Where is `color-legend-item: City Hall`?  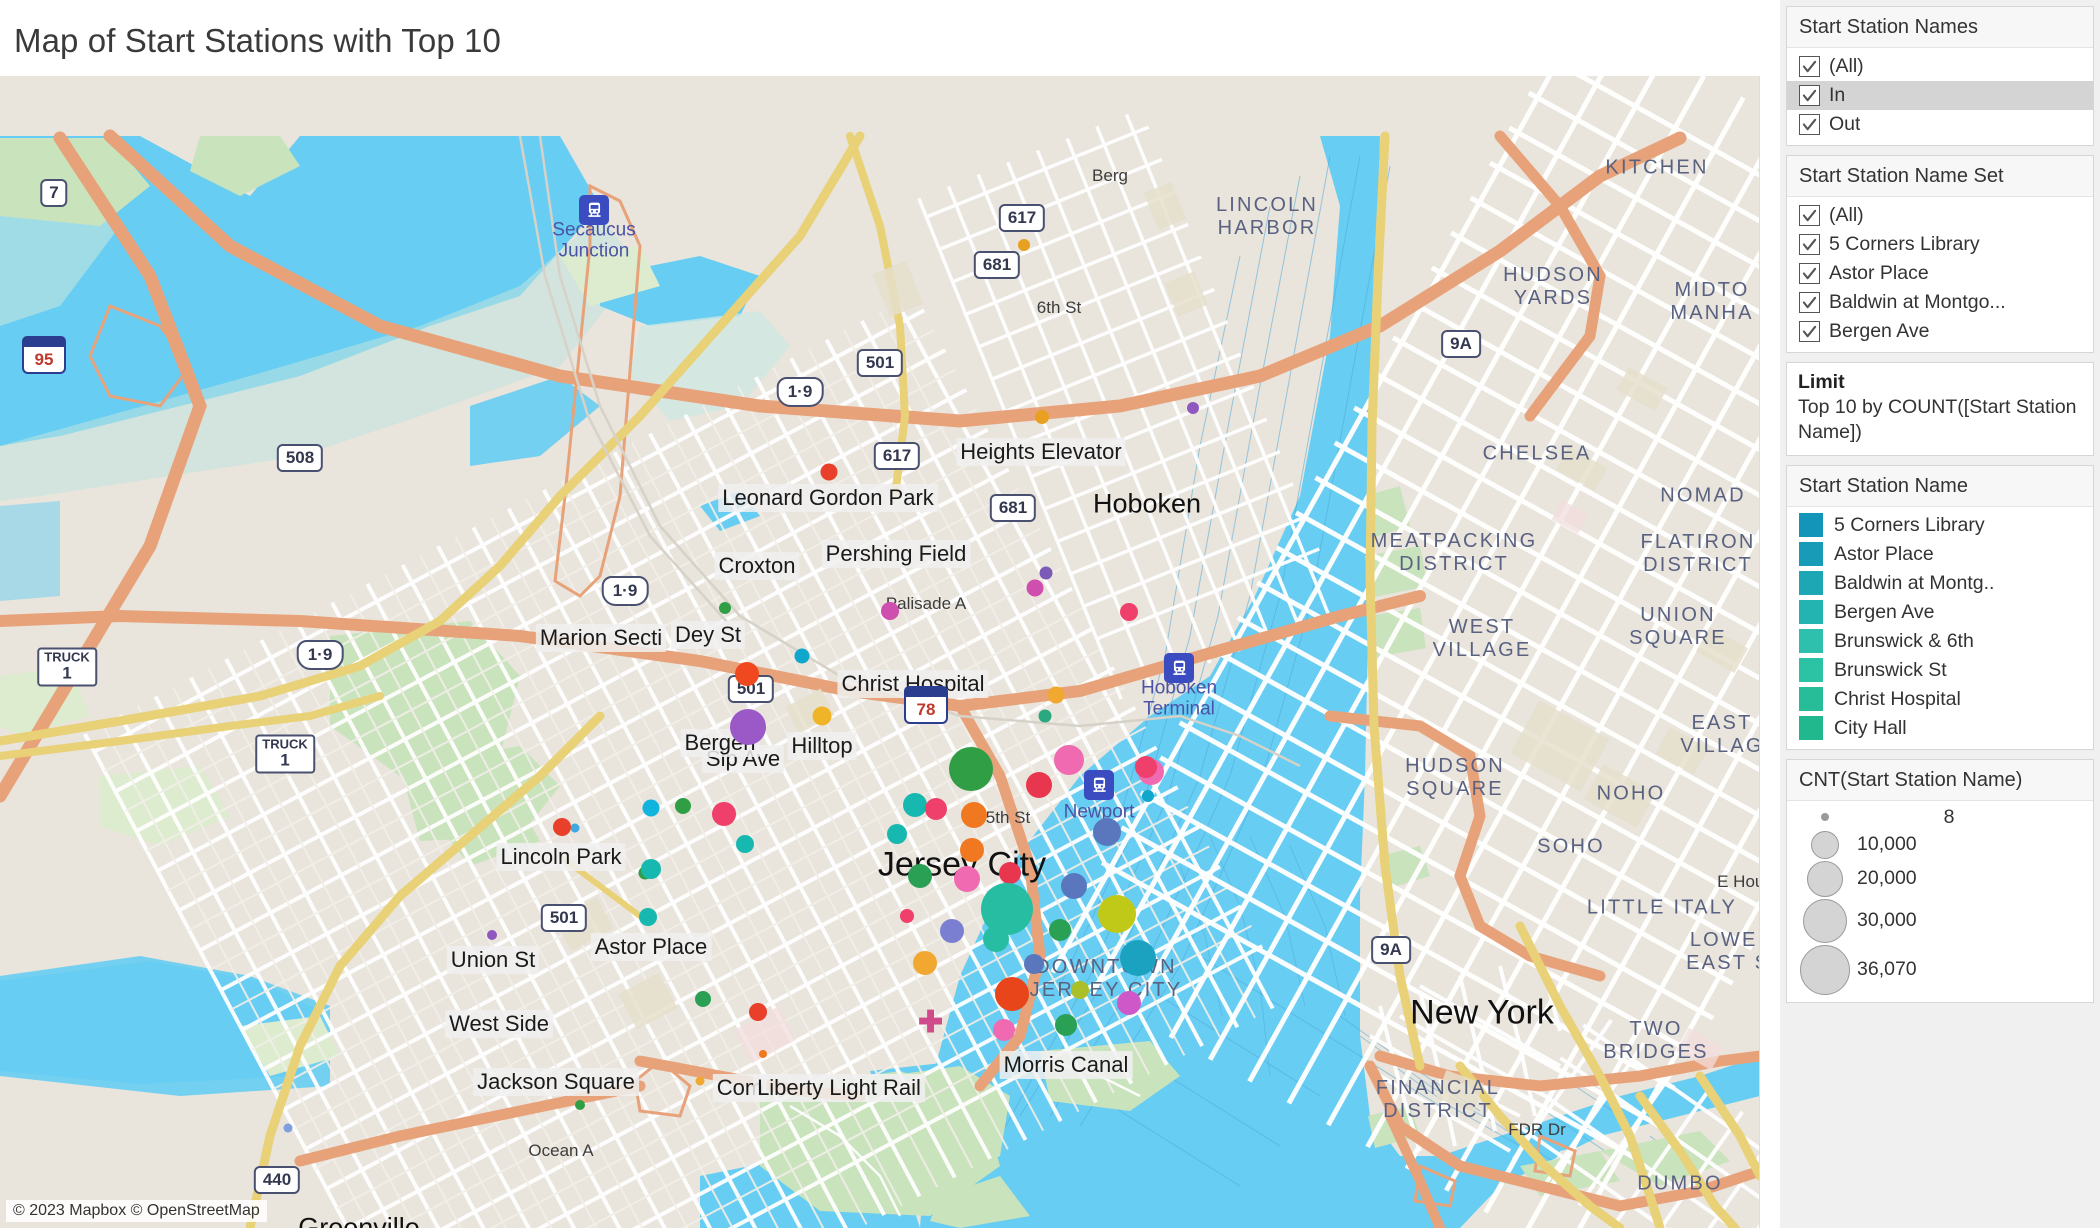 color-legend-item: City Hall is located at coordinates (1940, 728).